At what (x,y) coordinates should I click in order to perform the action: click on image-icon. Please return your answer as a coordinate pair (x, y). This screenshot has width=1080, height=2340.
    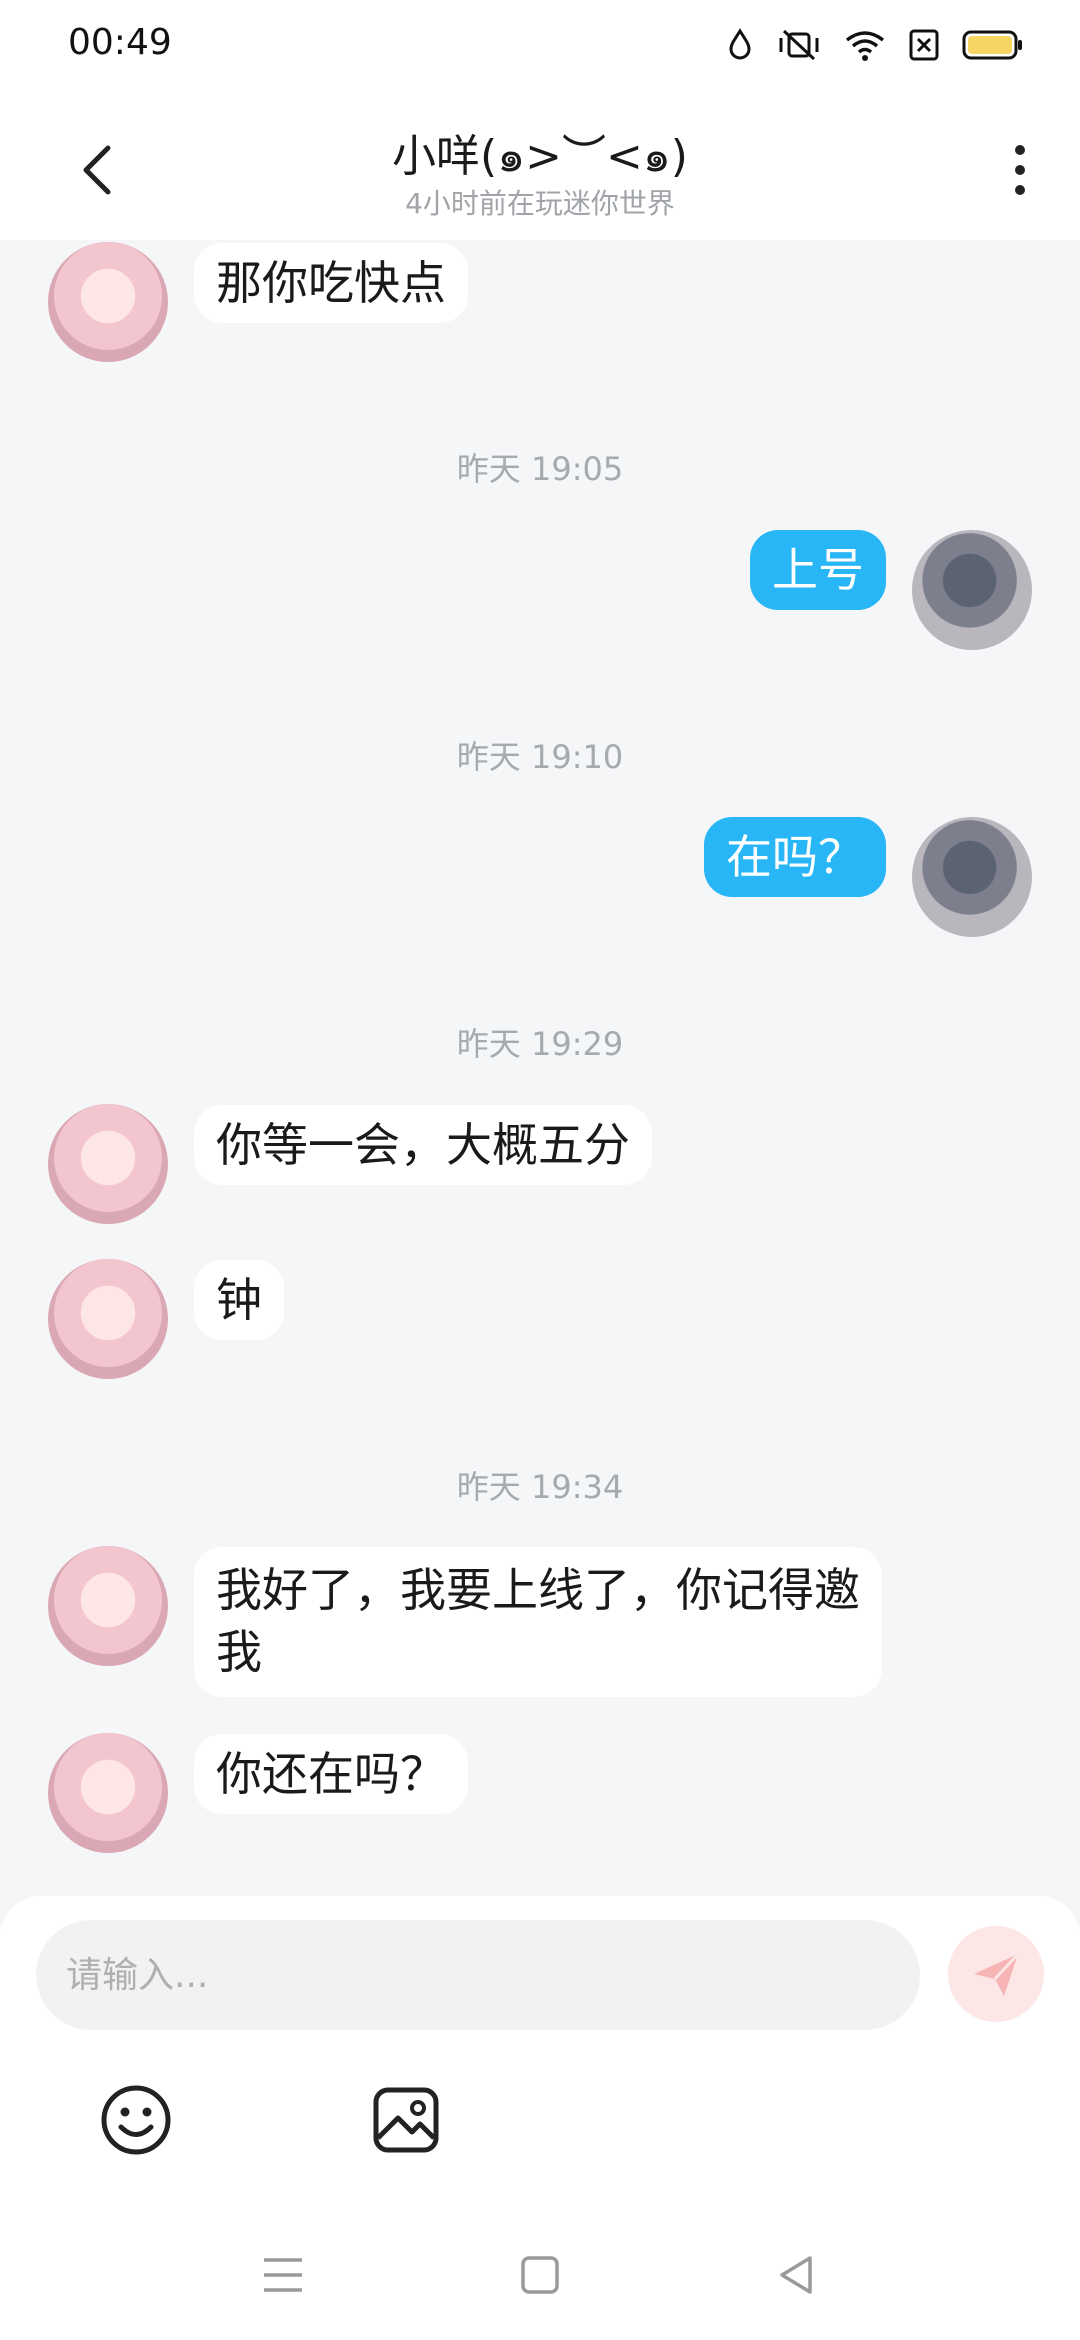
    Looking at the image, I should click on (406, 2120).